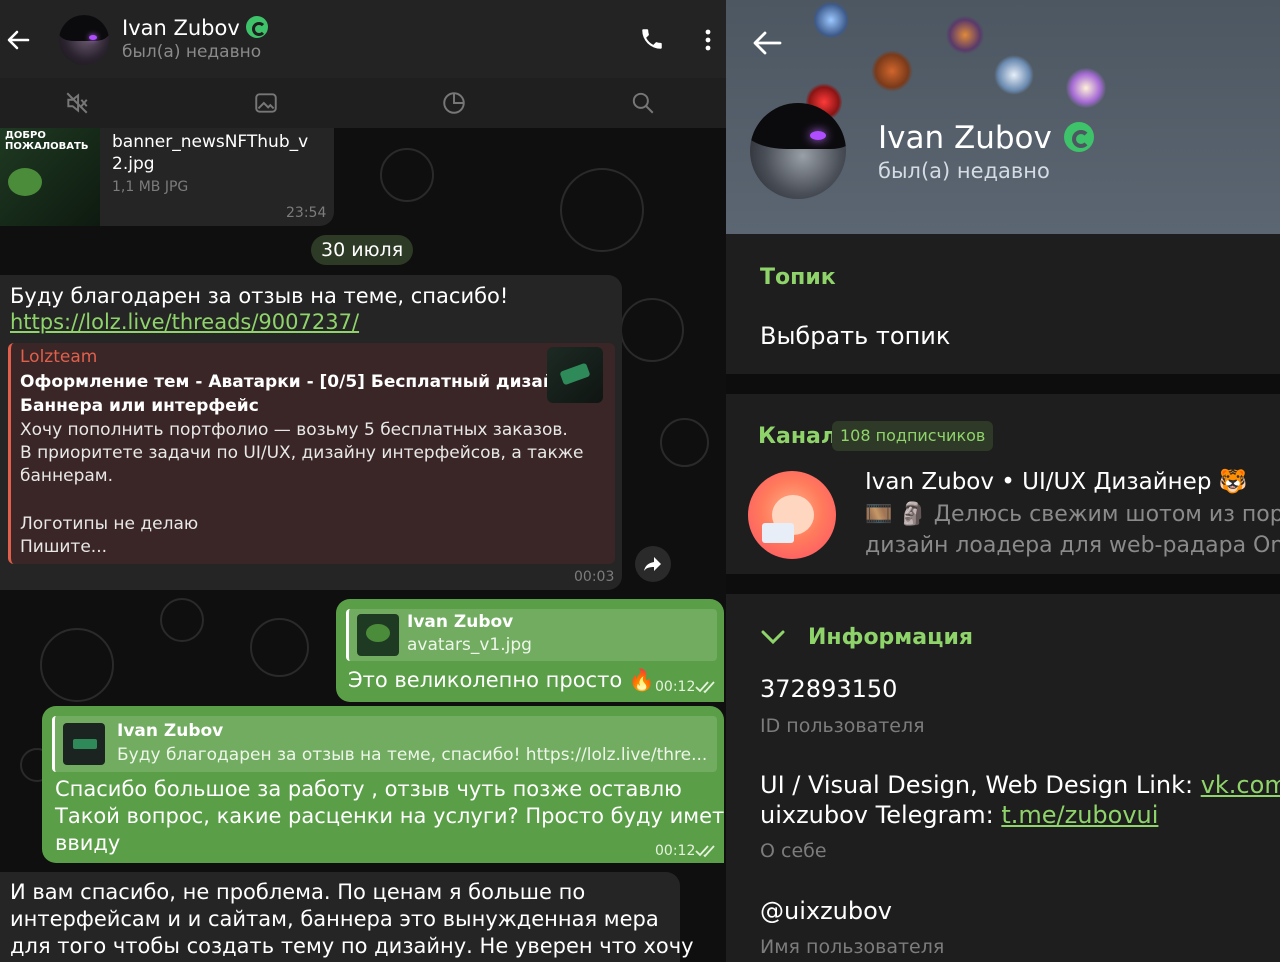 This screenshot has height=962, width=1280. Describe the element at coordinates (362, 250) in the screenshot. I see `date-separator: 30 июля` at that location.